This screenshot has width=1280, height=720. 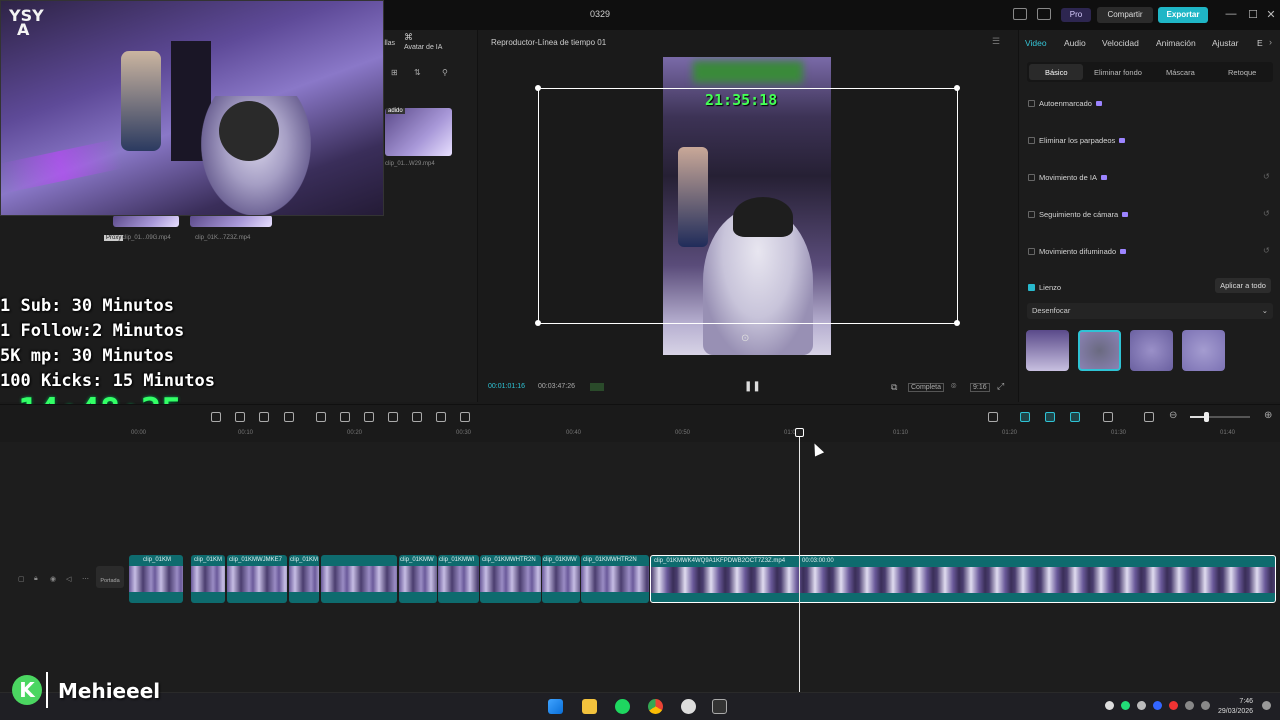 What do you see at coordinates (289, 417) in the screenshot?
I see `speed-icon` at bounding box center [289, 417].